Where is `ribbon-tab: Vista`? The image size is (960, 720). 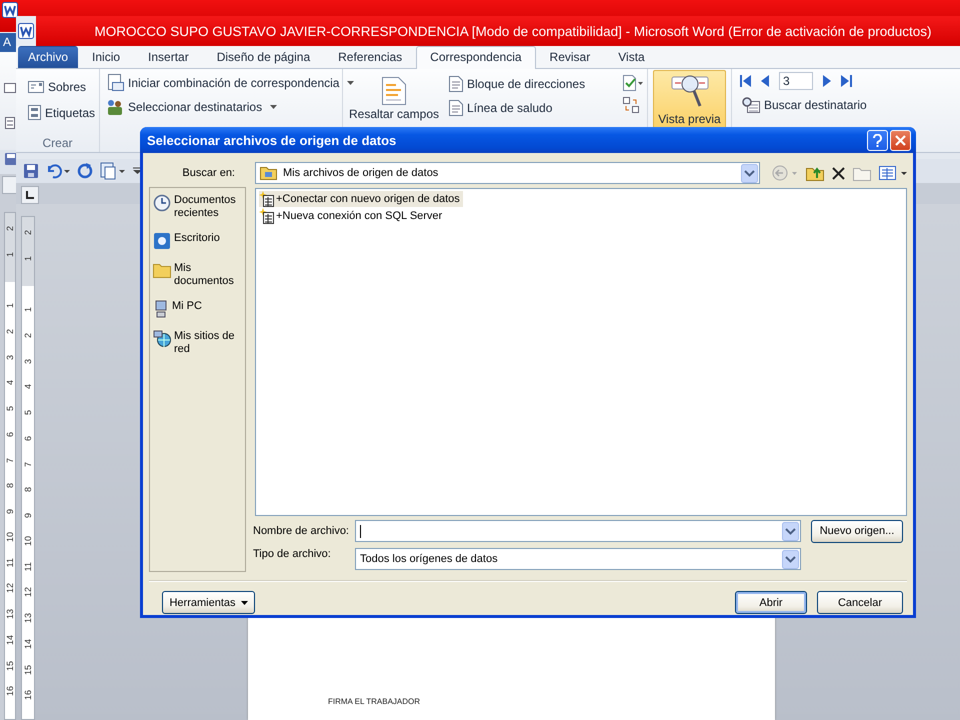
ribbon-tab: Vista is located at coordinates (631, 57).